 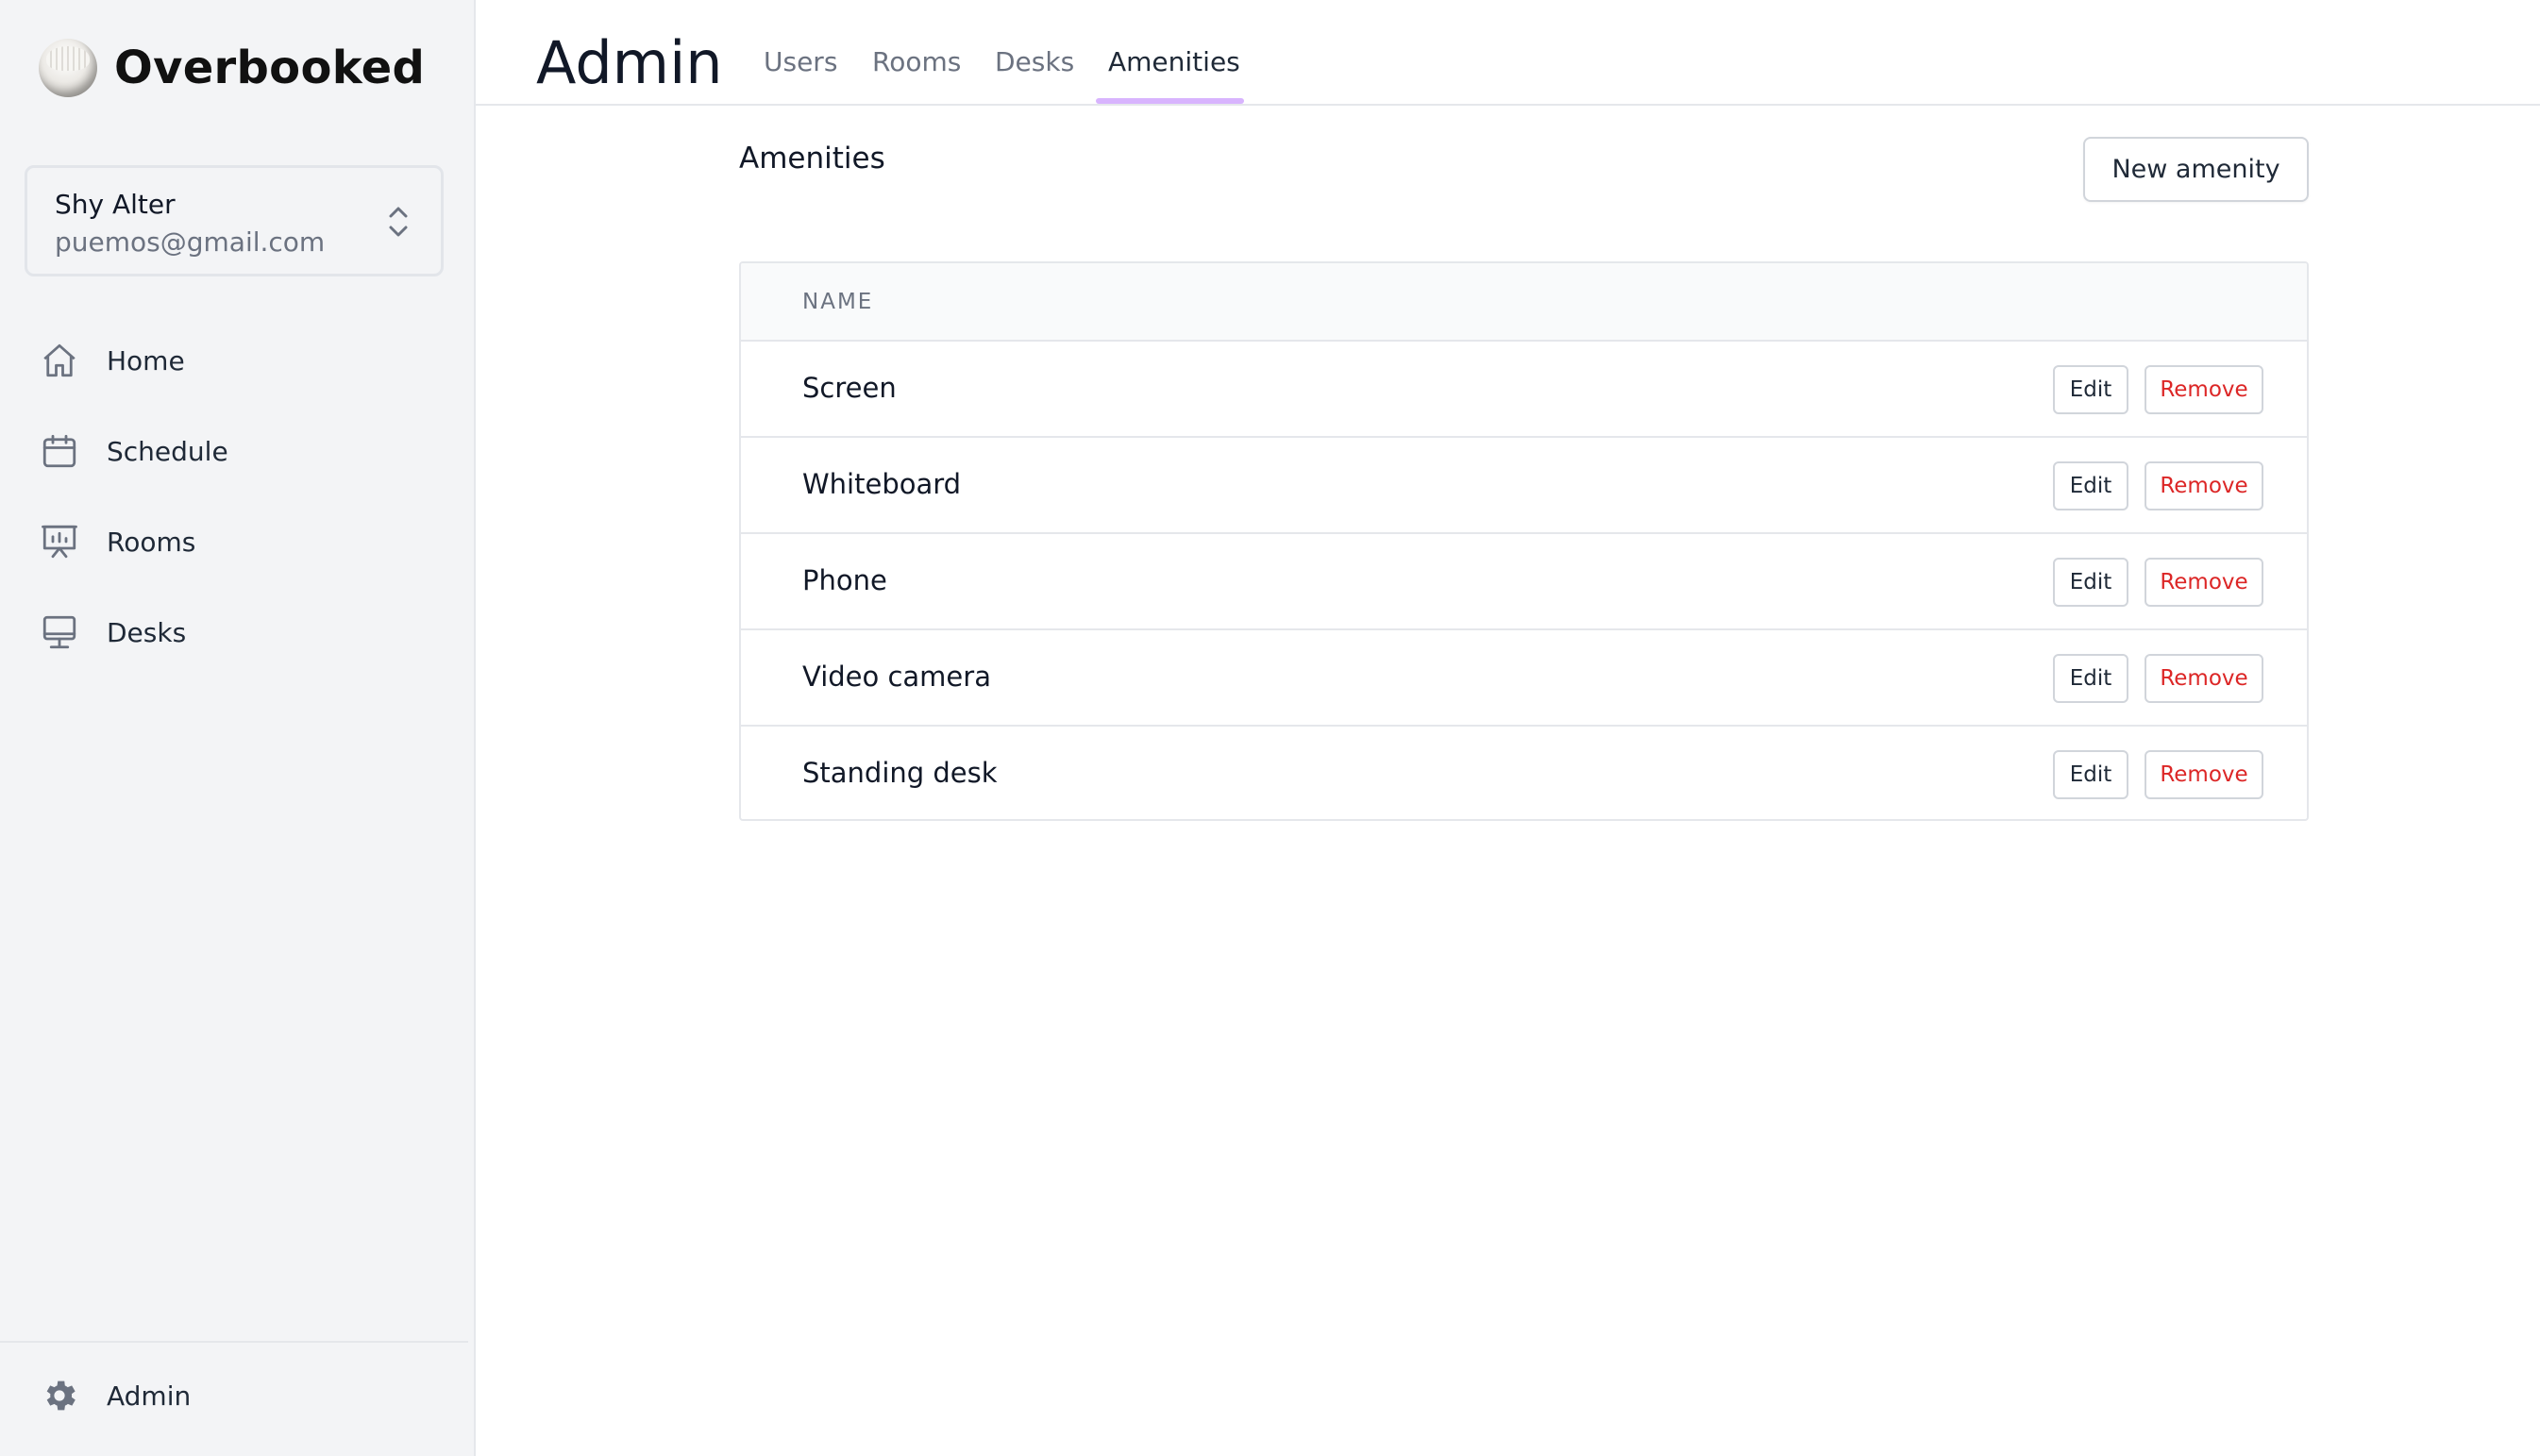 What do you see at coordinates (241, 542) in the screenshot?
I see `sidebar-item-rooms: Rooms` at bounding box center [241, 542].